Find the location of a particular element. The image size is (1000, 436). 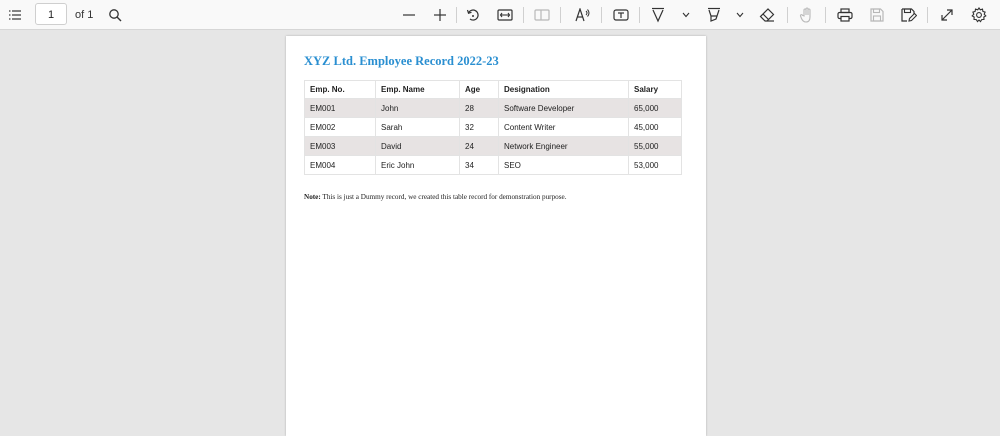

page-number-input: 1 is located at coordinates (51, 14).